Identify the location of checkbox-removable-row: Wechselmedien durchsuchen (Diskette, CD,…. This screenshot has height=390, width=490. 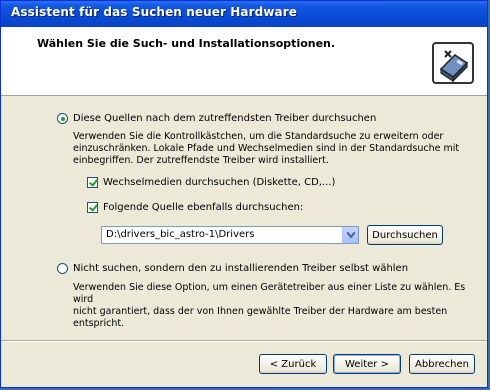
(211, 182).